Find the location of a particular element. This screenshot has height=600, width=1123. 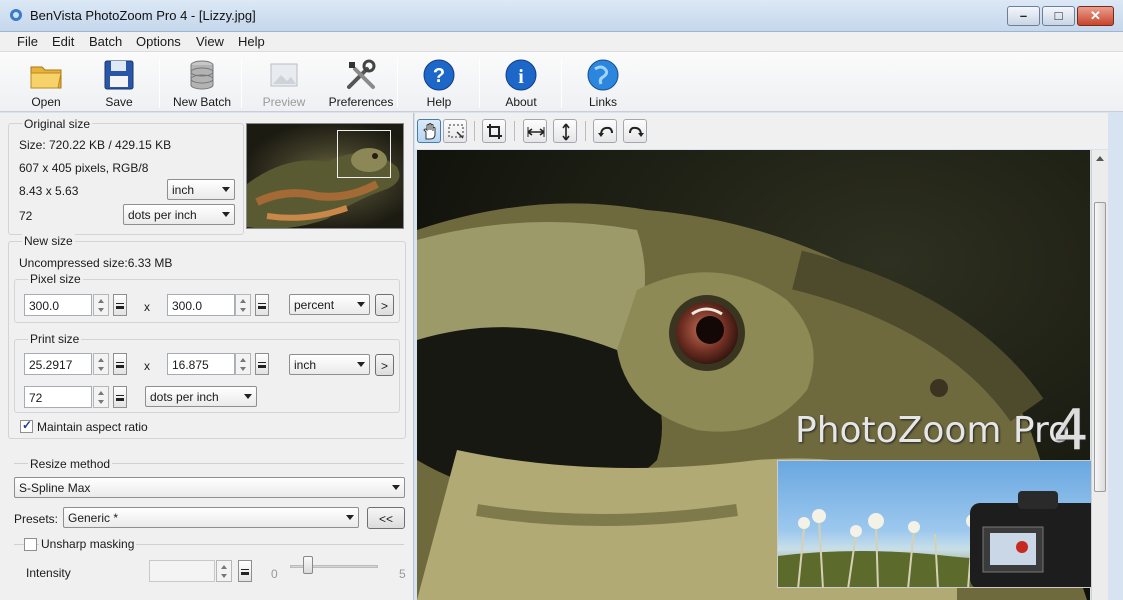

original-file-size: Size: 720.22 KB / 429.15 KB is located at coordinates (95, 145).